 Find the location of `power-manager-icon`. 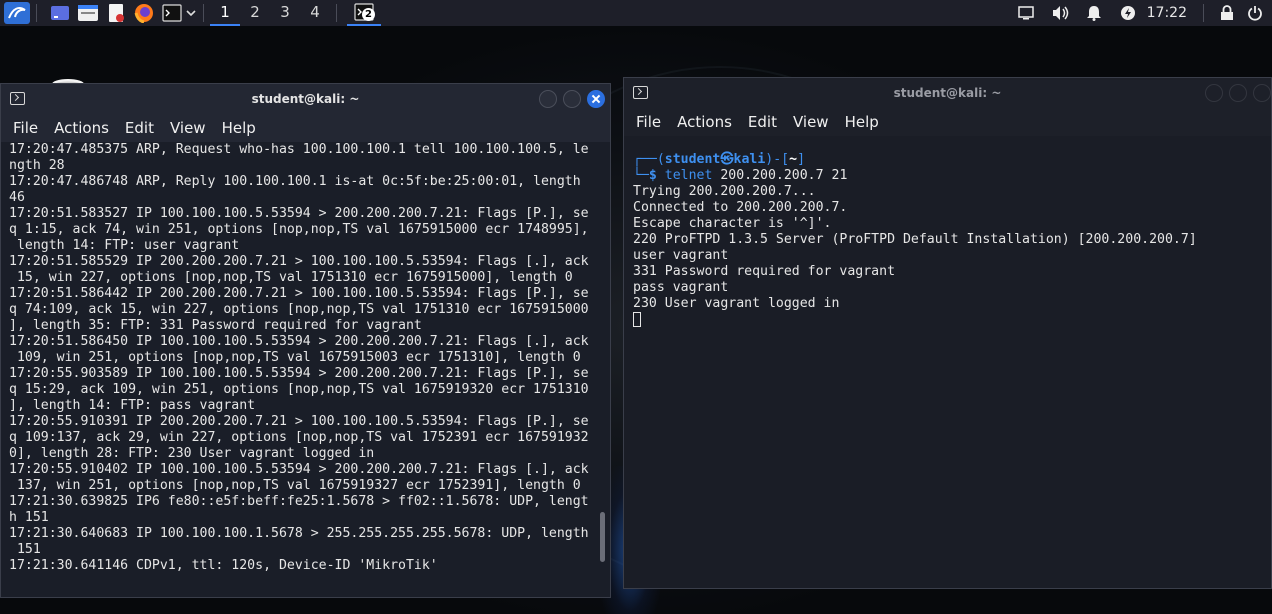

power-manager-icon is located at coordinates (1128, 13).